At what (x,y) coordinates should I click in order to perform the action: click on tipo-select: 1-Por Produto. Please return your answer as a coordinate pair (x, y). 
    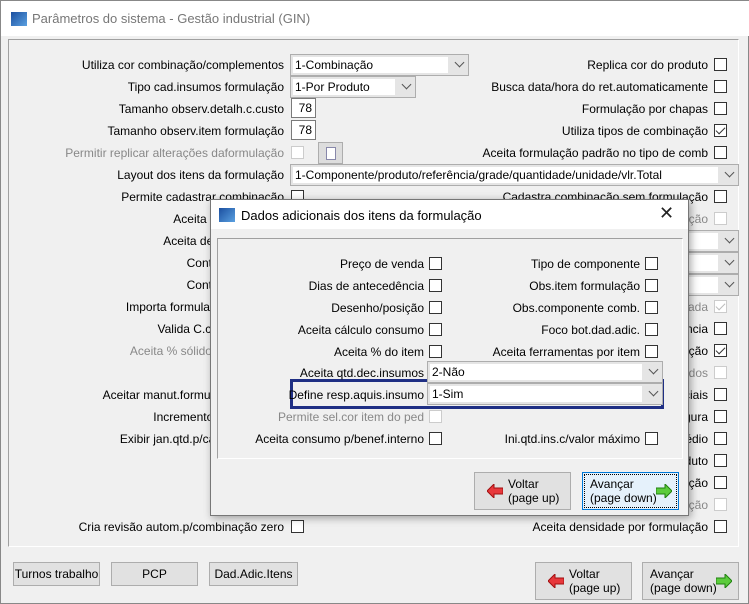
    Looking at the image, I should click on (353, 87).